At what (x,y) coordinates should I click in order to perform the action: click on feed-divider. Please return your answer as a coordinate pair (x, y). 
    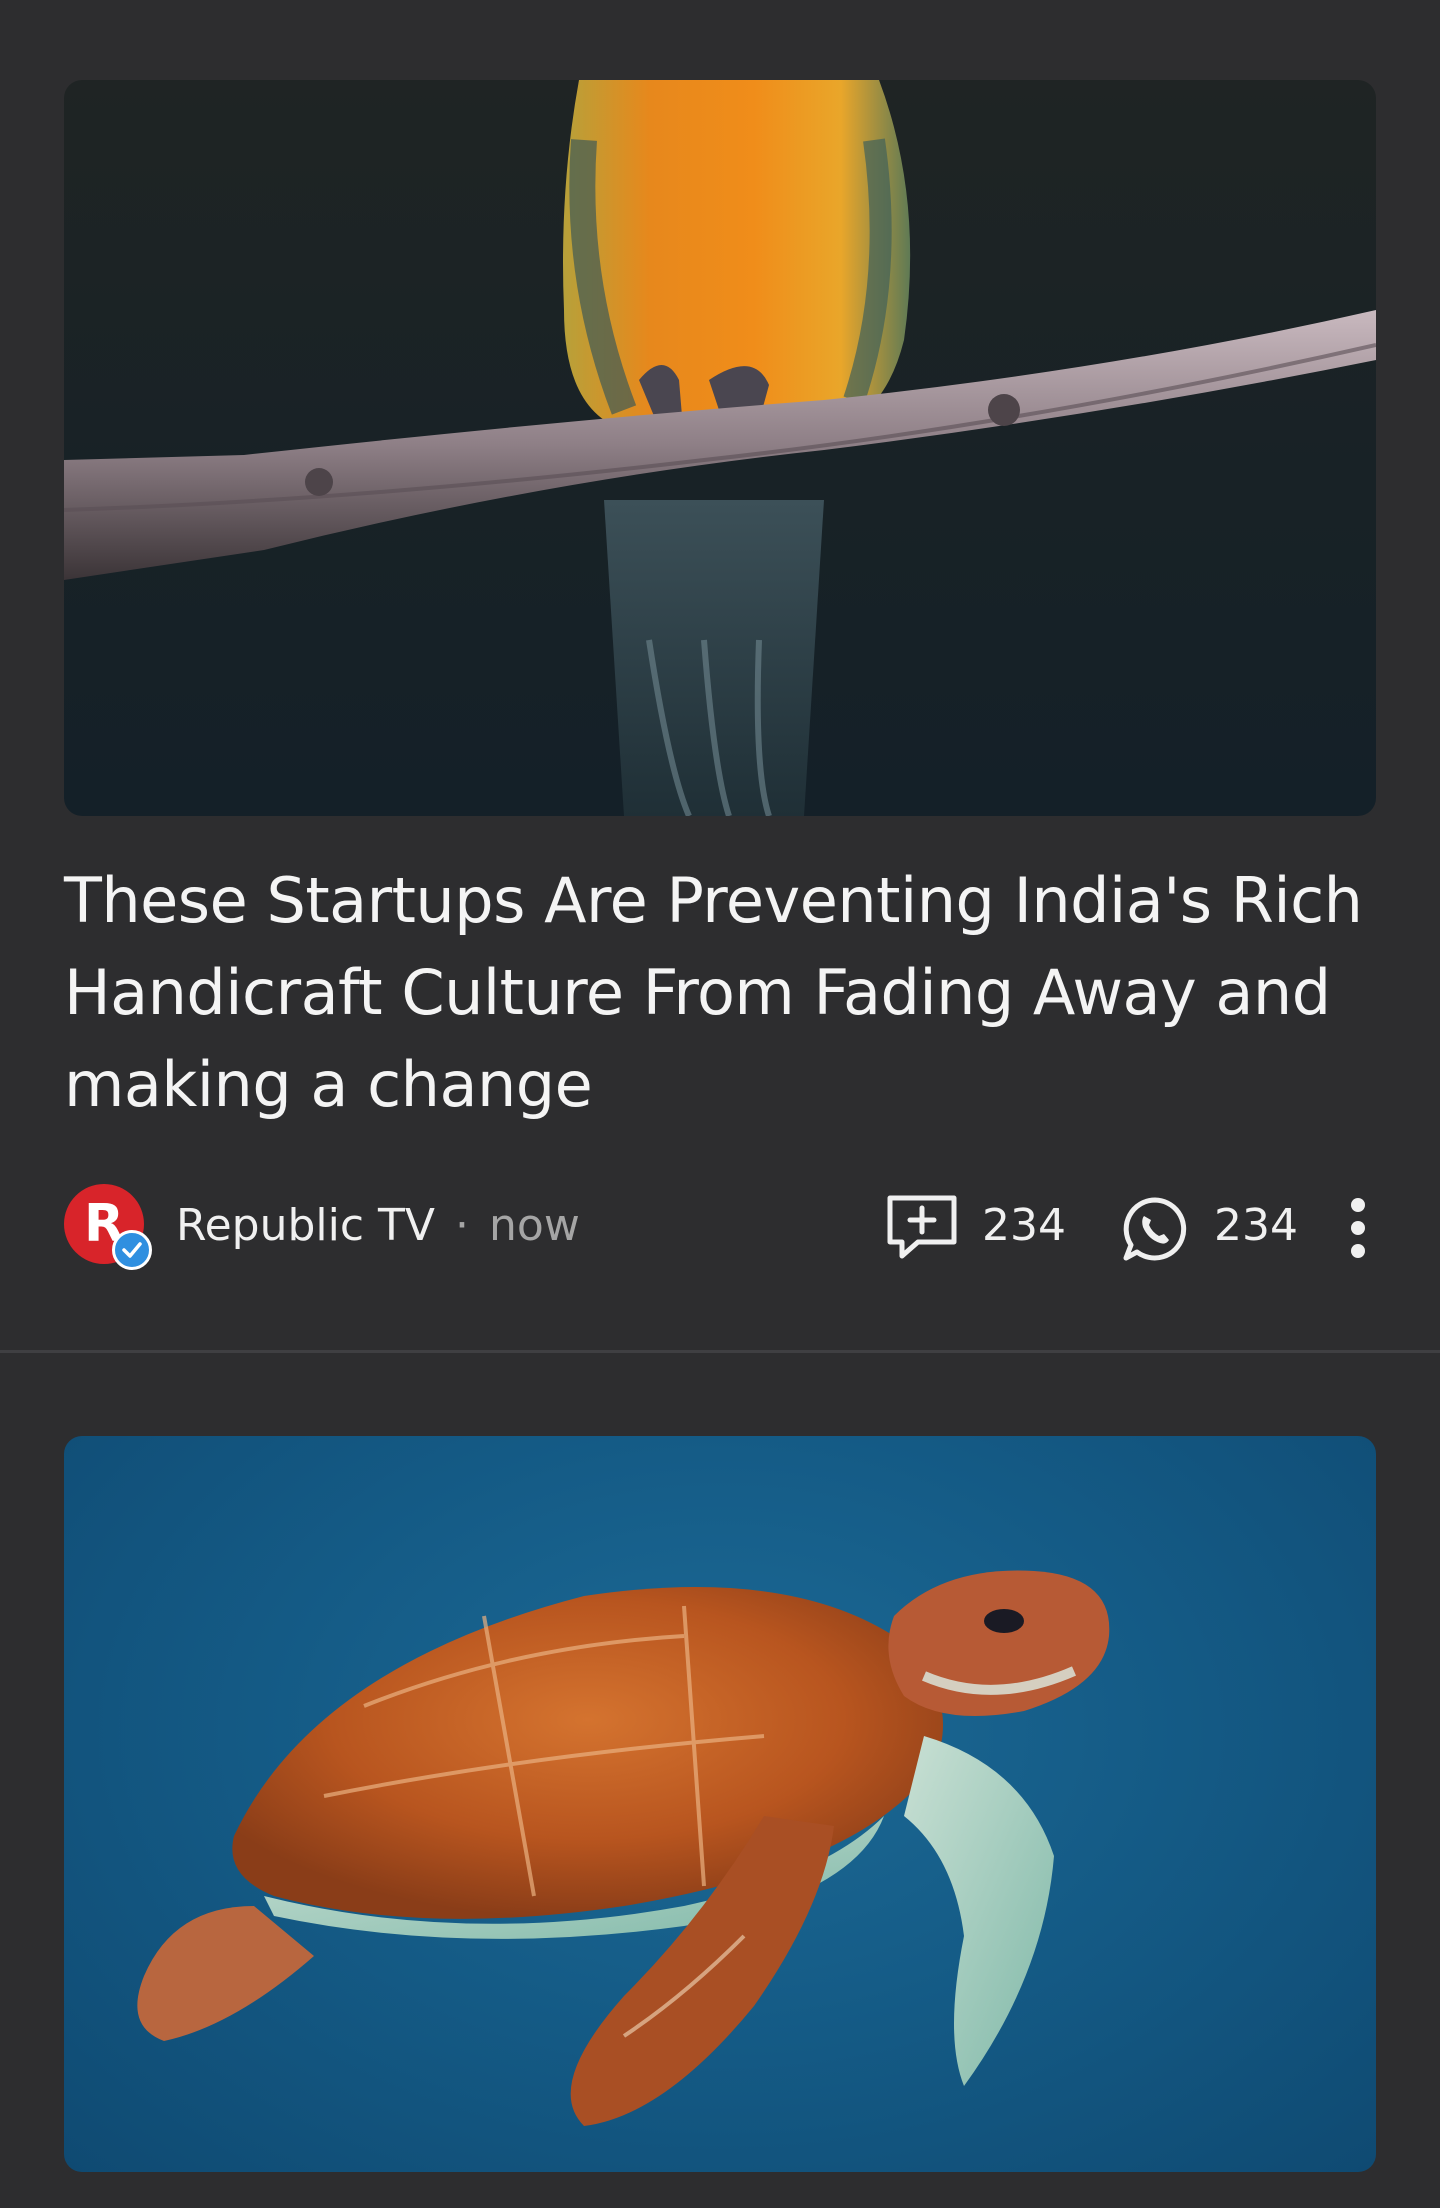
    Looking at the image, I should click on (720, 1351).